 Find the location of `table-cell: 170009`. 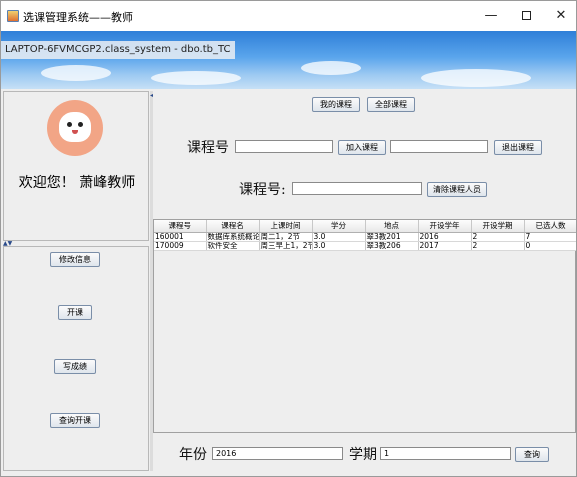

table-cell: 170009 is located at coordinates (180, 246).